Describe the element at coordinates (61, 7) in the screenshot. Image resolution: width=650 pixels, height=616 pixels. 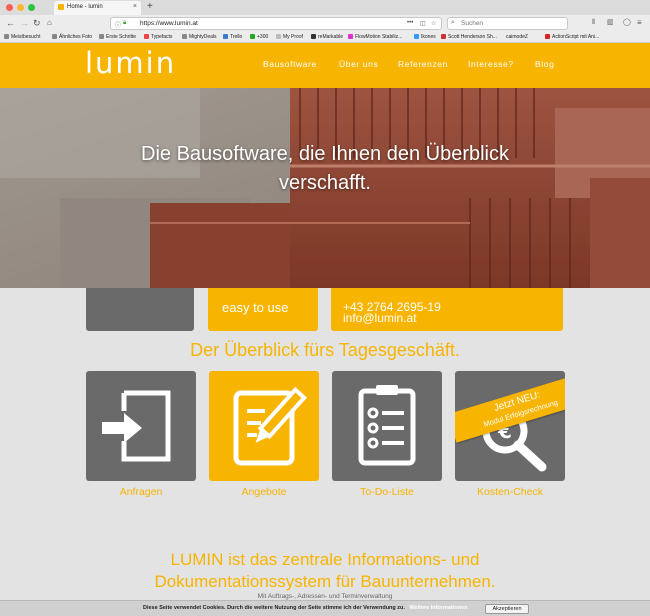
I see `favicon-icon` at that location.